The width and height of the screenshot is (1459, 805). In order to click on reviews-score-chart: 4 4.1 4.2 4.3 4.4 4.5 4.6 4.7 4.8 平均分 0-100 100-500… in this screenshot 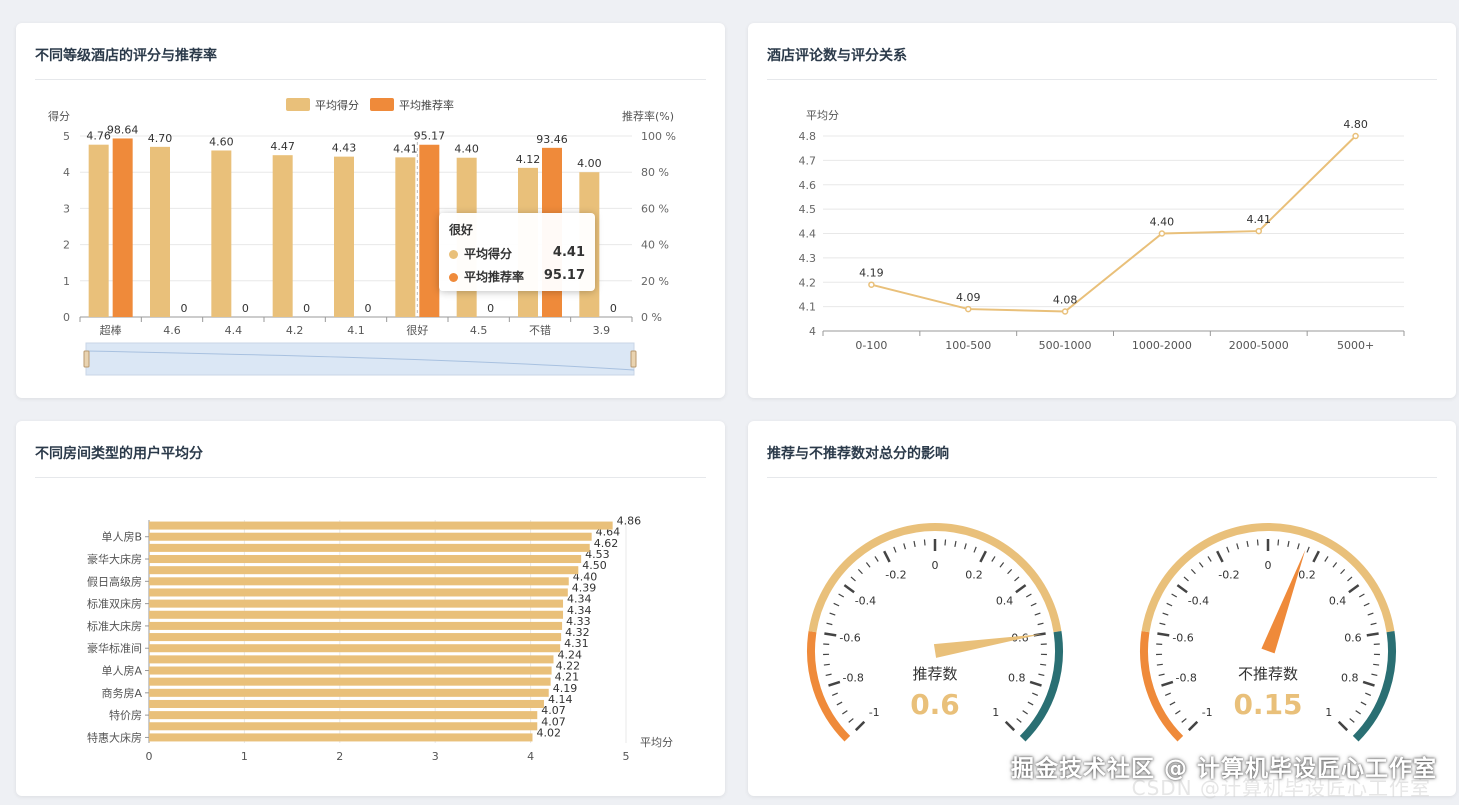, I will do `click(1102, 230)`.